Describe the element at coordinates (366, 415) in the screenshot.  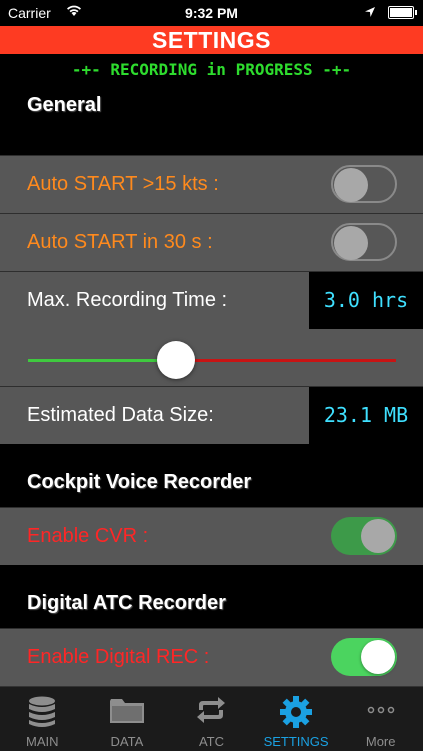
I see `estimated-data-size-value: 23.1 MB` at that location.